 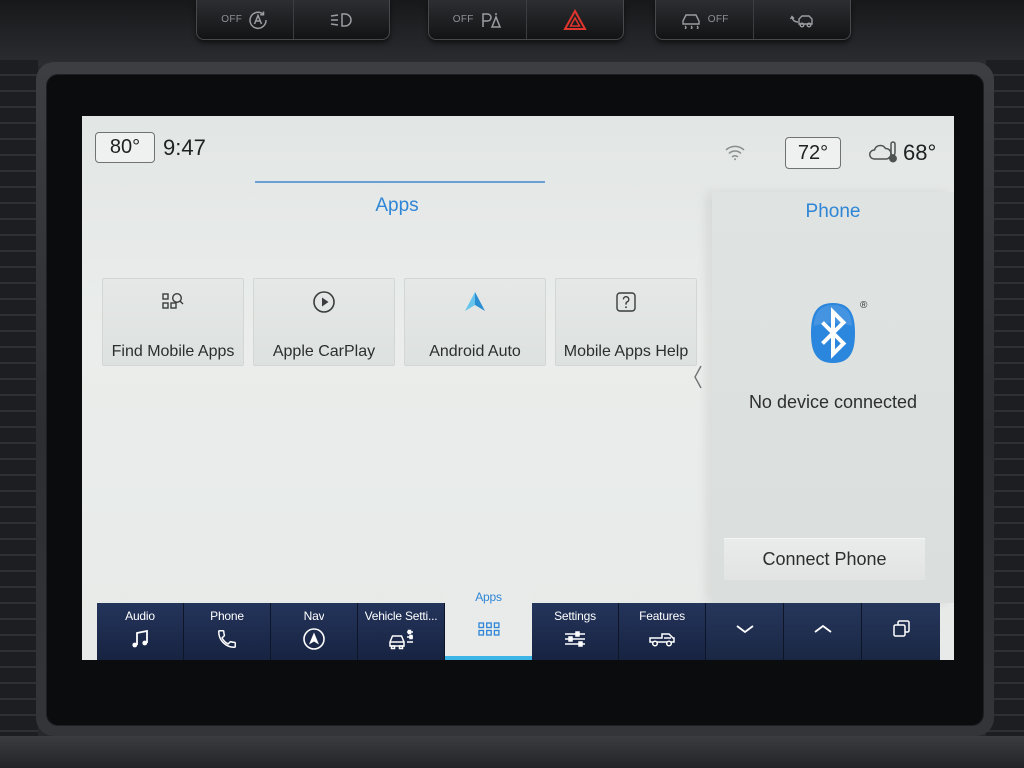 I want to click on traction-control-button: OFF, so click(x=705, y=19).